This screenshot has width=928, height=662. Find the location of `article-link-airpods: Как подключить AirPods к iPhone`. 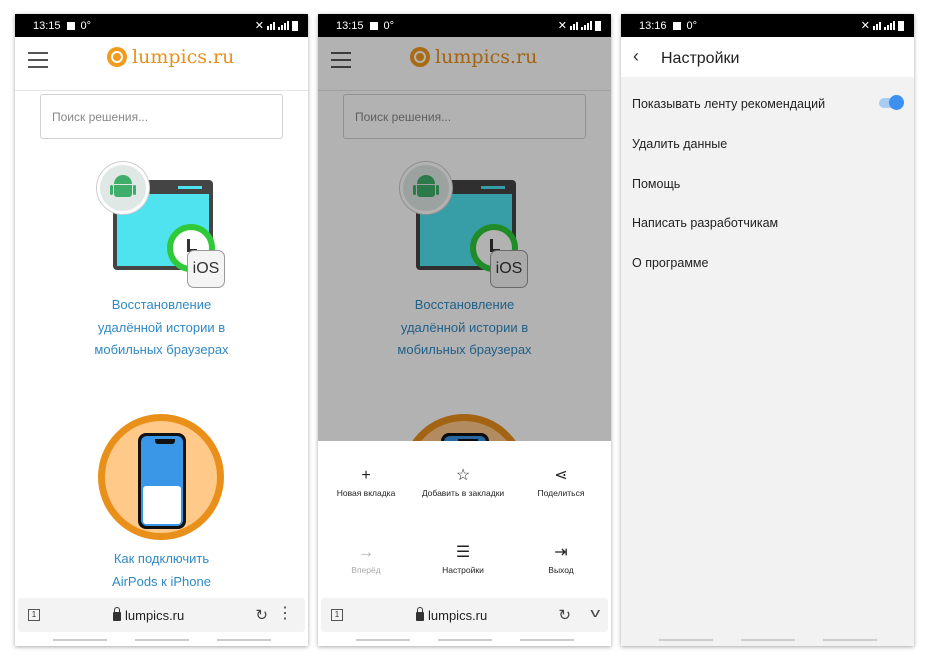

article-link-airpods: Как подключить AirPods к iPhone is located at coordinates (161, 570).